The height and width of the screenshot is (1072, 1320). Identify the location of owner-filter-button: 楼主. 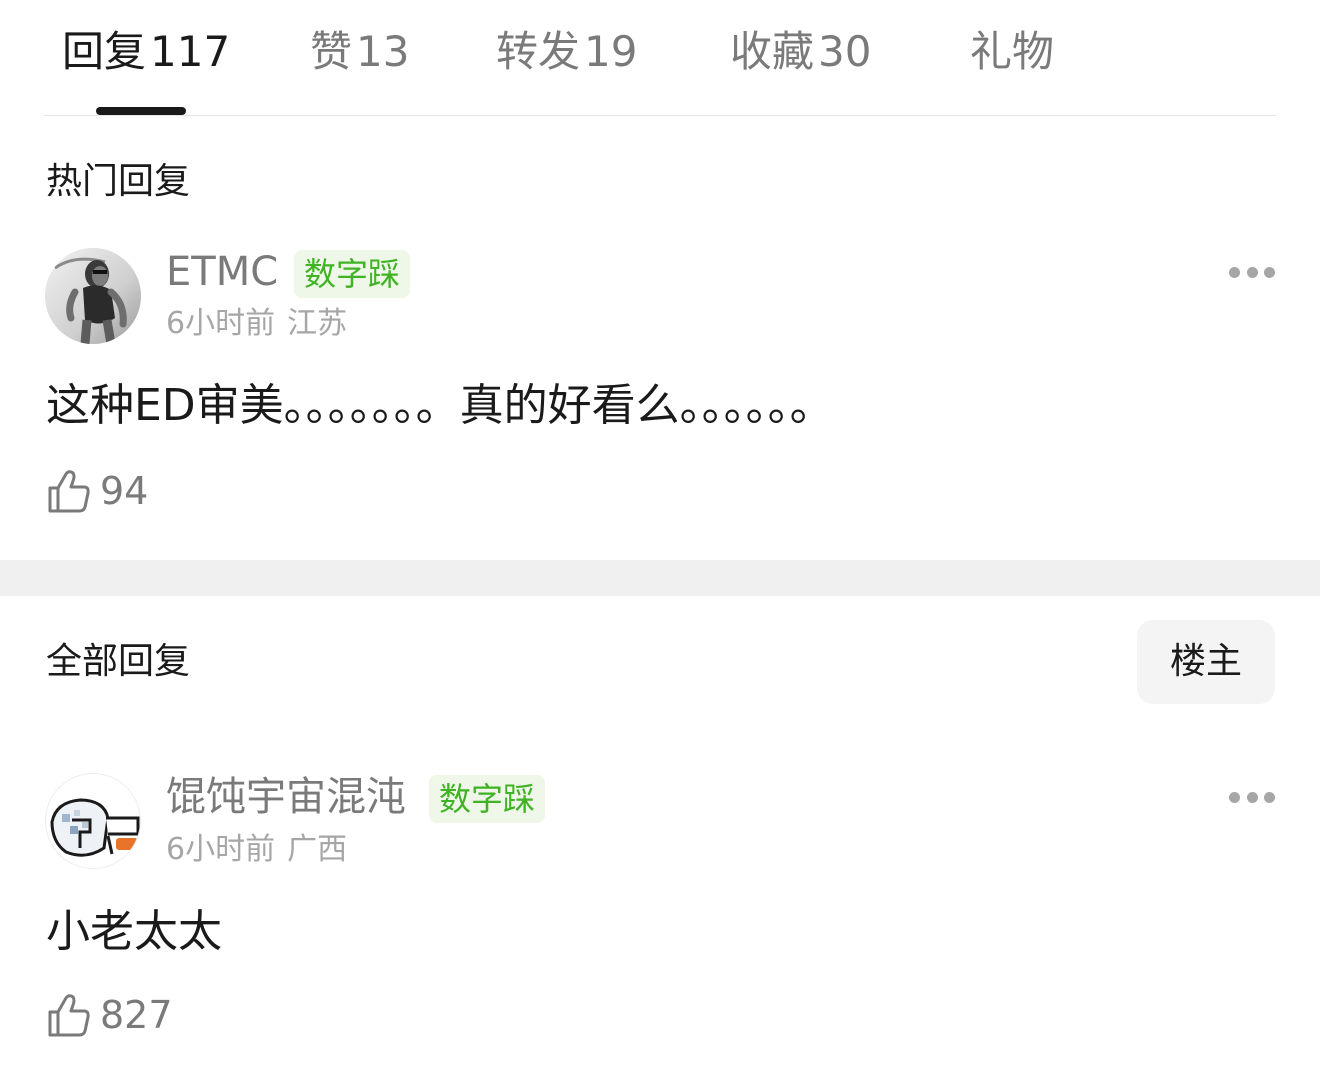
(1206, 662).